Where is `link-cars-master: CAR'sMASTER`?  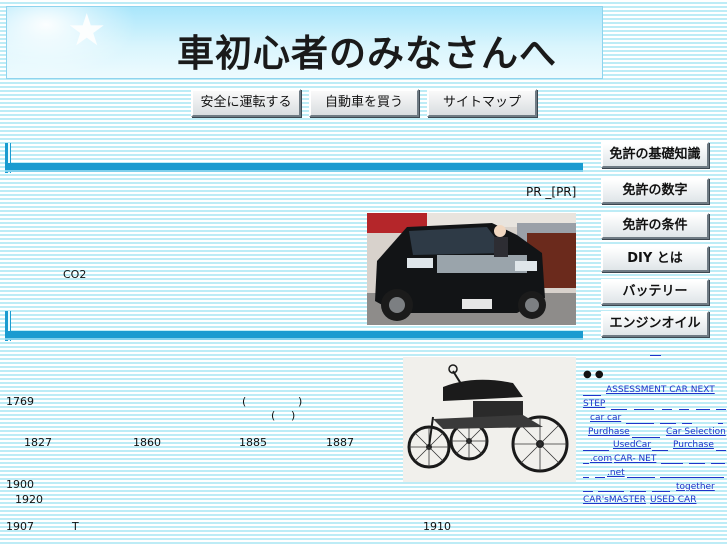
link-cars-master: CAR'sMASTER is located at coordinates (614, 500).